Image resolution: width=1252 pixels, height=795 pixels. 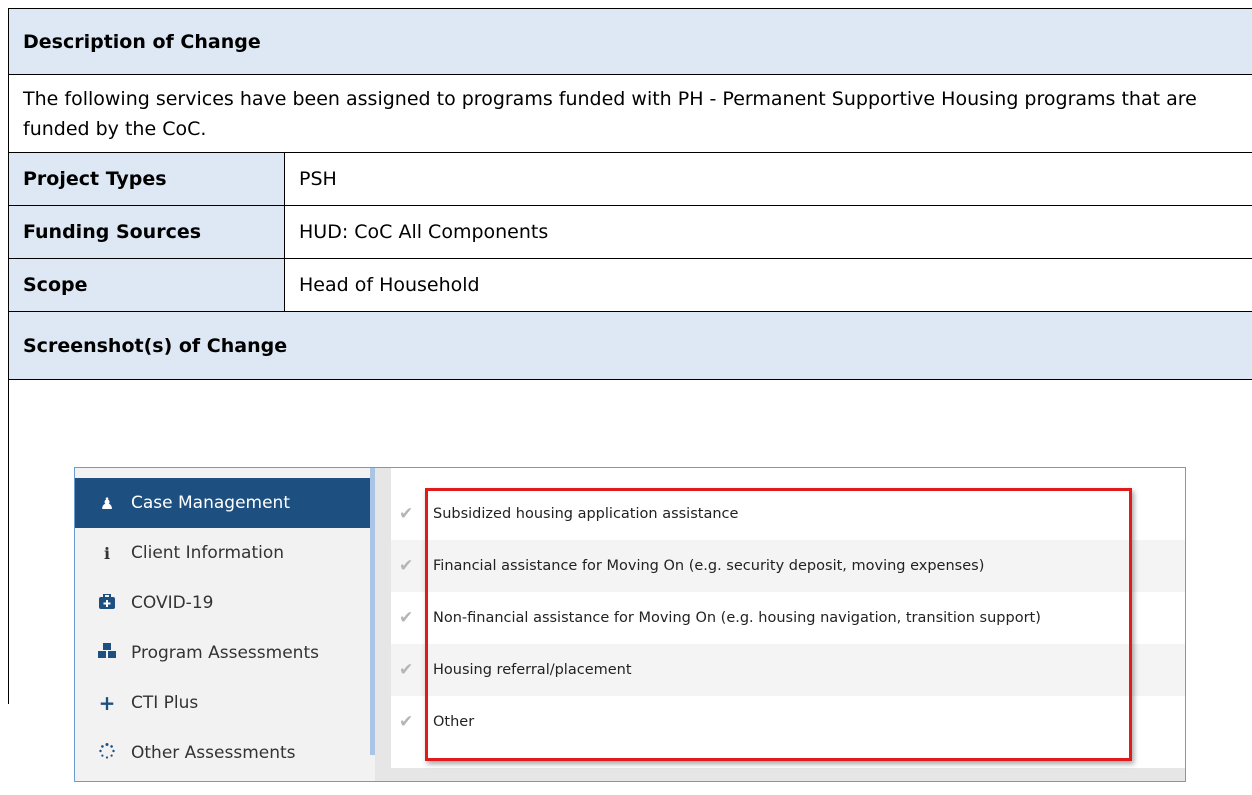 I want to click on sidebar-item-label: Other Assessments, so click(x=213, y=753).